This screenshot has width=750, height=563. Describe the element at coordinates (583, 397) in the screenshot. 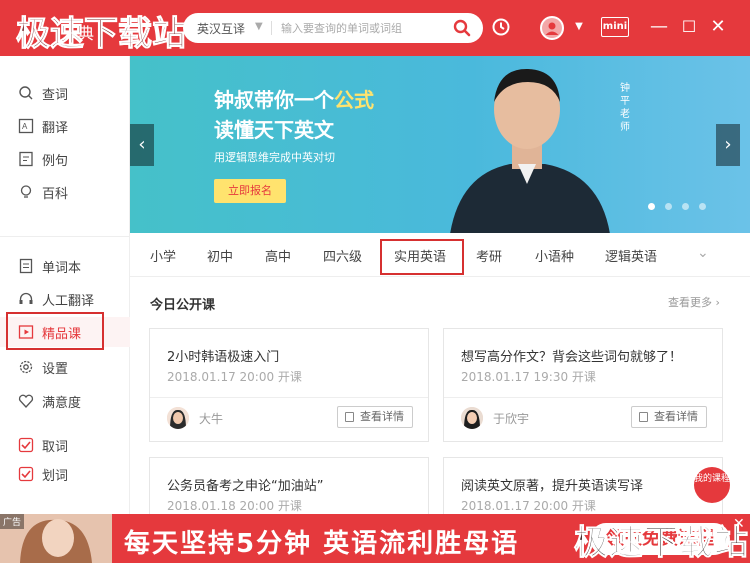

I see `card-divider` at that location.